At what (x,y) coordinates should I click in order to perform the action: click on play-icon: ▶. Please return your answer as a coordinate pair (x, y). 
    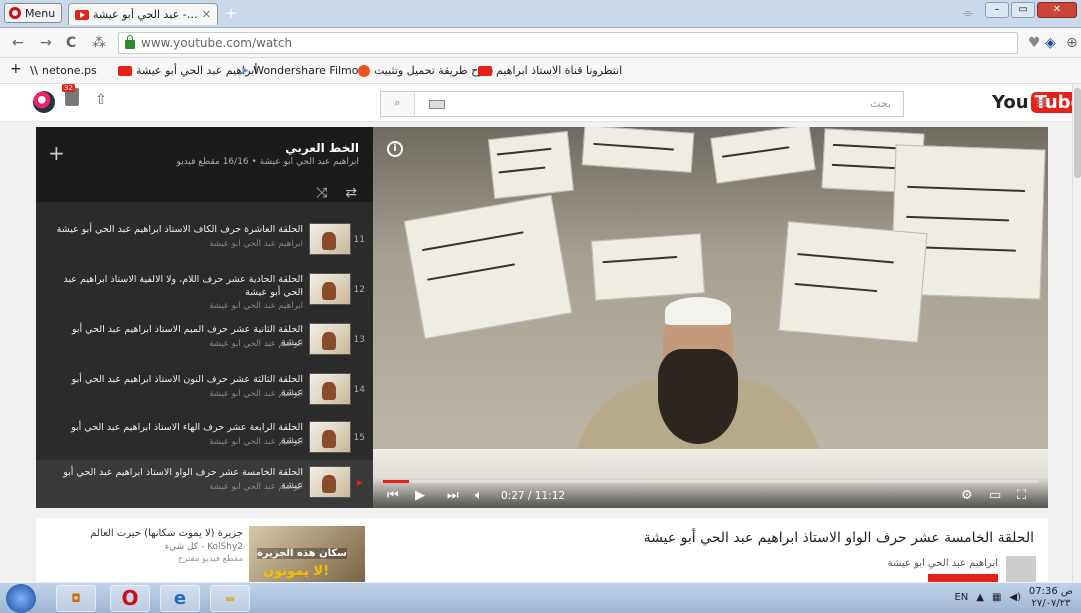
    Looking at the image, I should click on (420, 495).